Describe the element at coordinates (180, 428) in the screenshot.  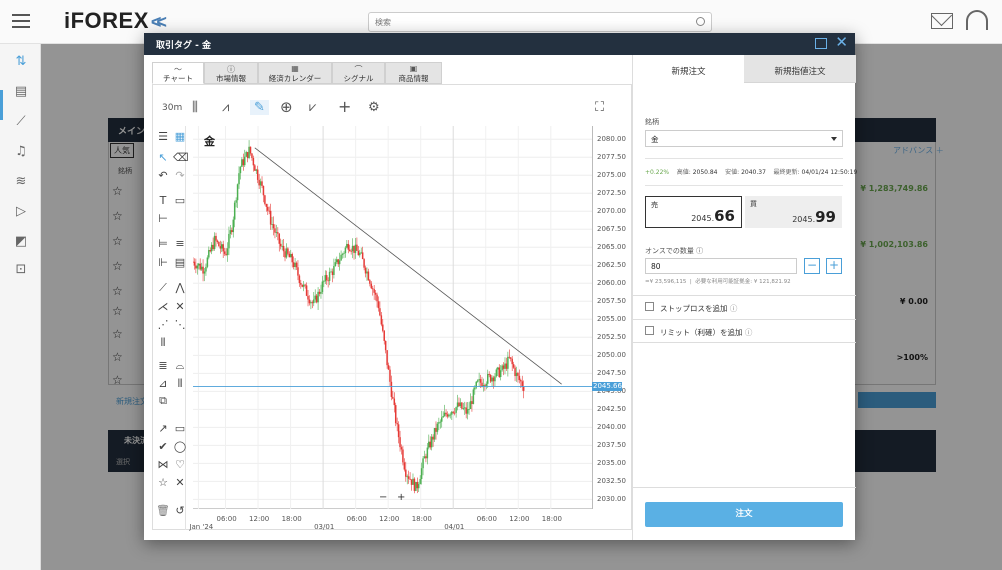
I see `rectangle-icon: ▭` at that location.